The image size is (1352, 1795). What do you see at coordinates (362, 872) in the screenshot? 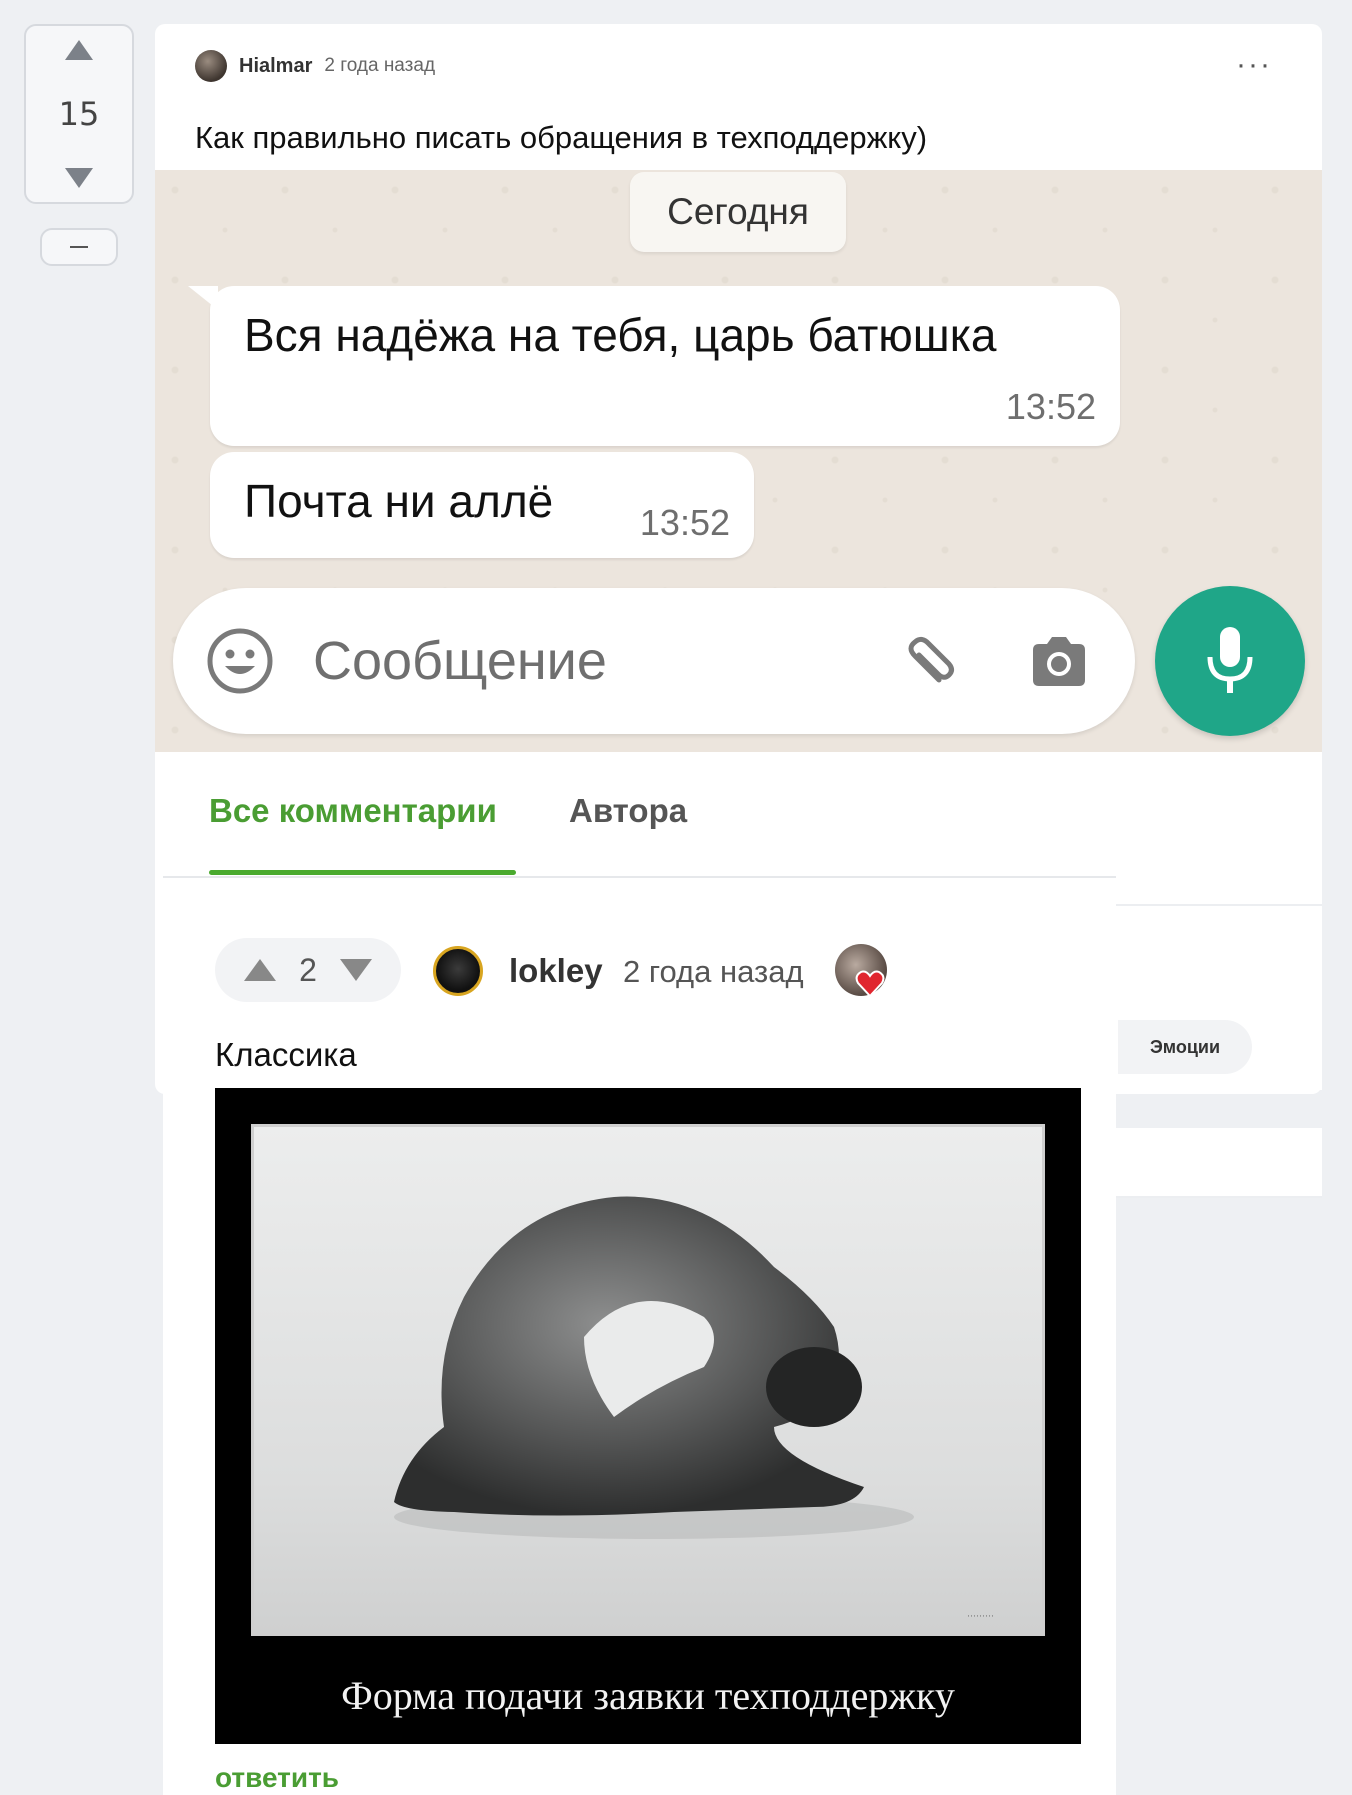
I see `active-tab-underline` at bounding box center [362, 872].